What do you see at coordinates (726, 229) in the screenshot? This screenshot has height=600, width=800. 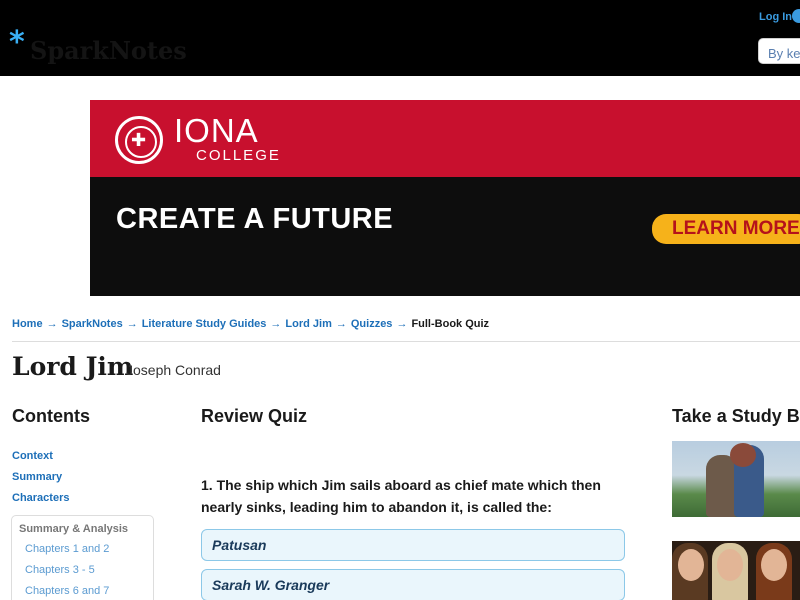 I see `ad-learn-more-button: LEARN MORE` at bounding box center [726, 229].